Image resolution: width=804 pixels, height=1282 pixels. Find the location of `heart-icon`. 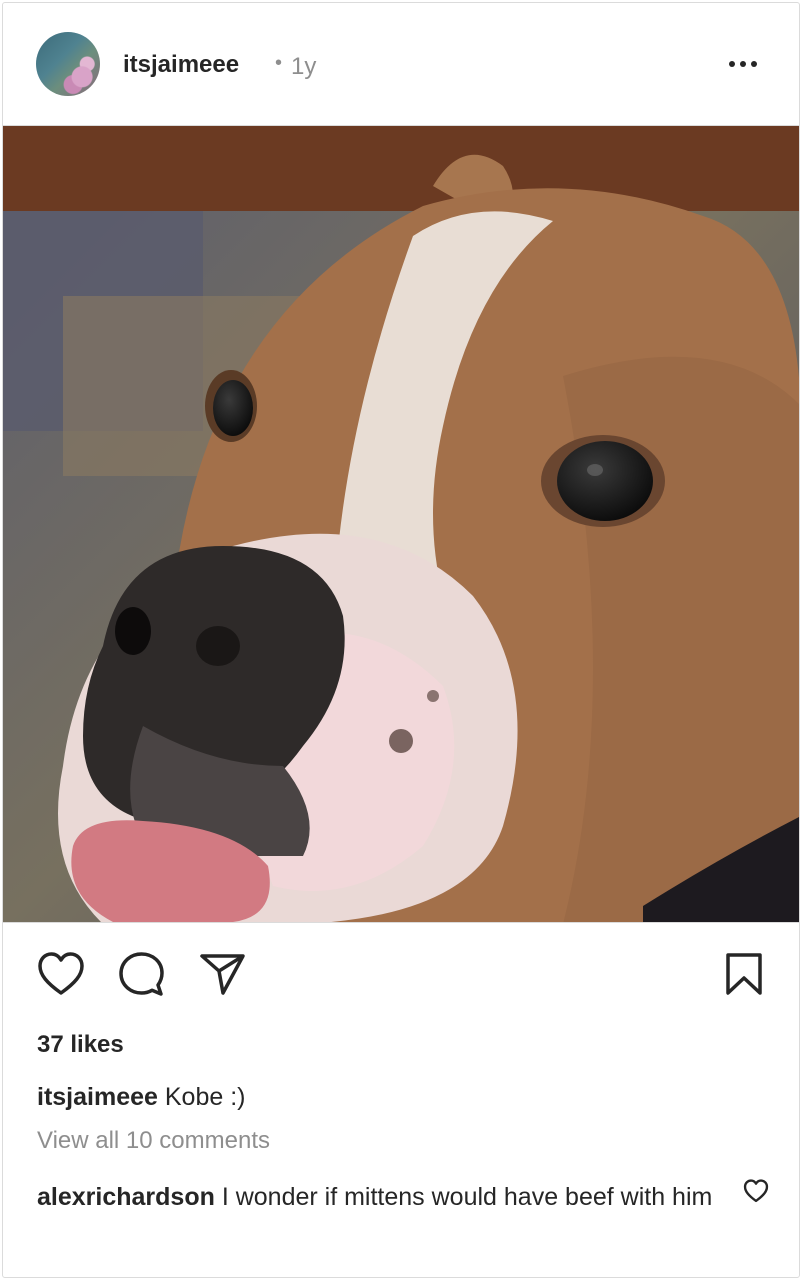

heart-icon is located at coordinates (61, 973).